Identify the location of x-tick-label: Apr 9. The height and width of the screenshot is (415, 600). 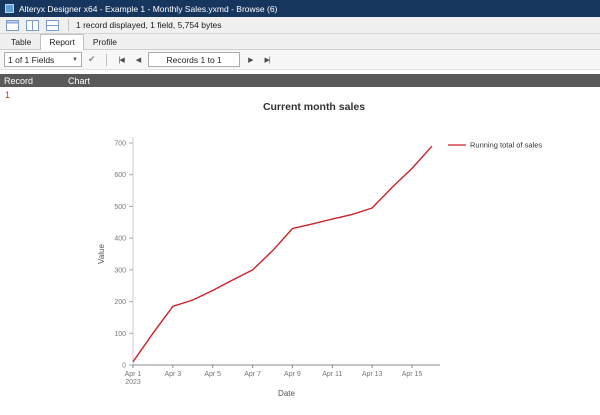
(292, 374).